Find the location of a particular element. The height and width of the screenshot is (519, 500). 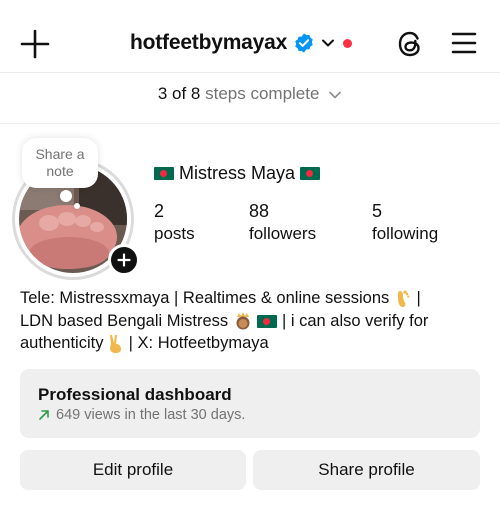

hamburger-menu-icon is located at coordinates (464, 43).